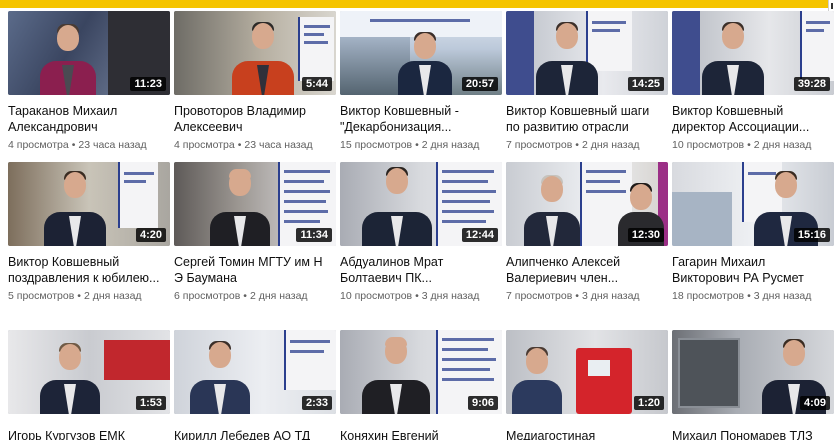 The width and height of the screenshot is (835, 440). I want to click on view-count: 18 просмотров, so click(708, 296).